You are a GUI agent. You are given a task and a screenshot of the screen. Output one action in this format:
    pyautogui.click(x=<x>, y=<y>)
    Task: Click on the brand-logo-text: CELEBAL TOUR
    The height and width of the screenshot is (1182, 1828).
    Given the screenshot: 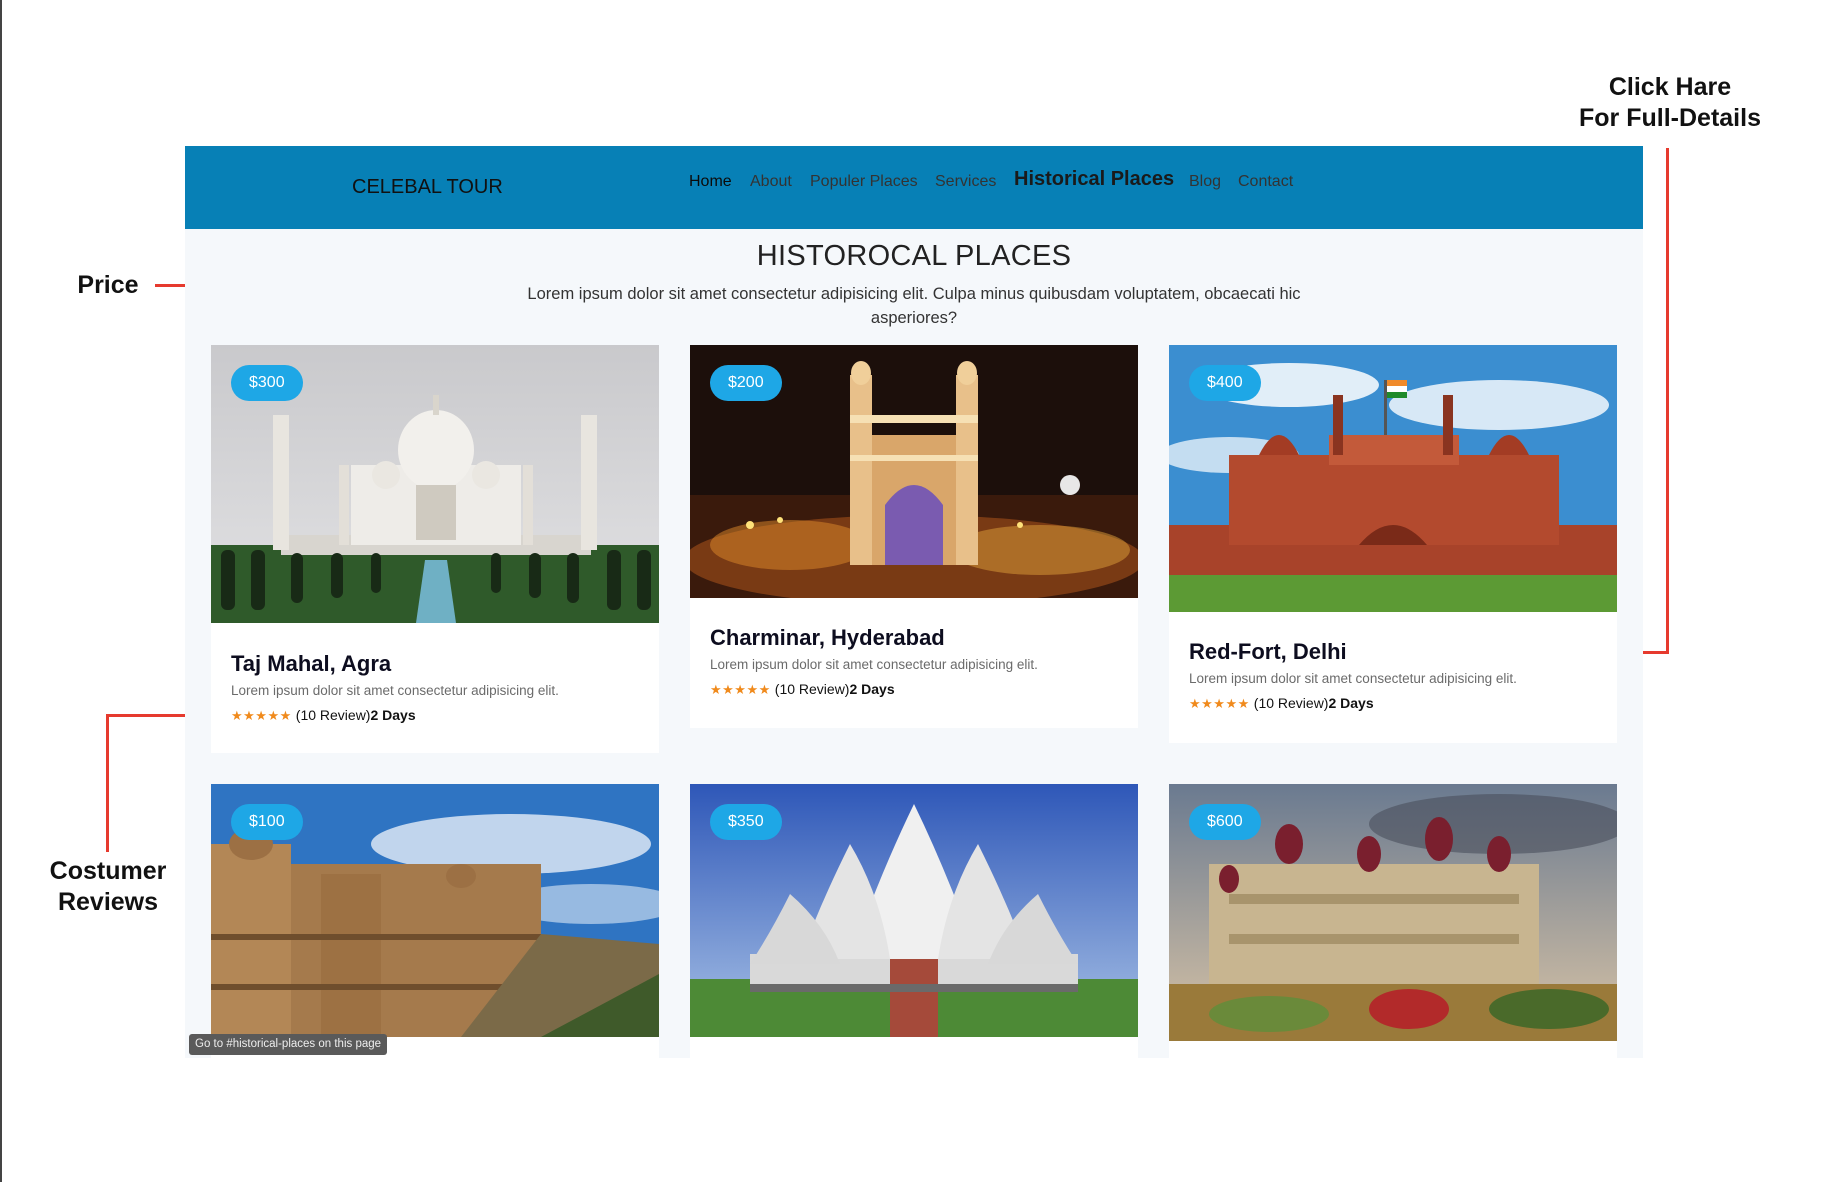 What is the action you would take?
    pyautogui.click(x=427, y=187)
    